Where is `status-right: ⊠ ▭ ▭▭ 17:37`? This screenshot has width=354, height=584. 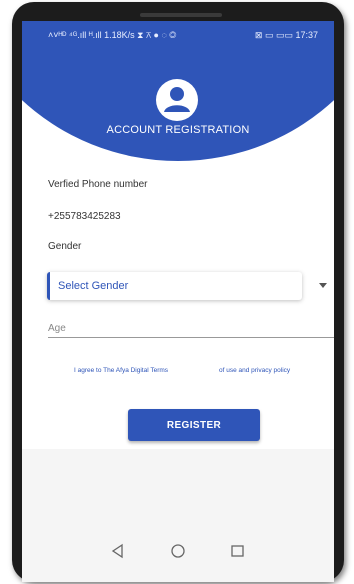 status-right: ⊠ ▭ ▭▭ 17:37 is located at coordinates (286, 35).